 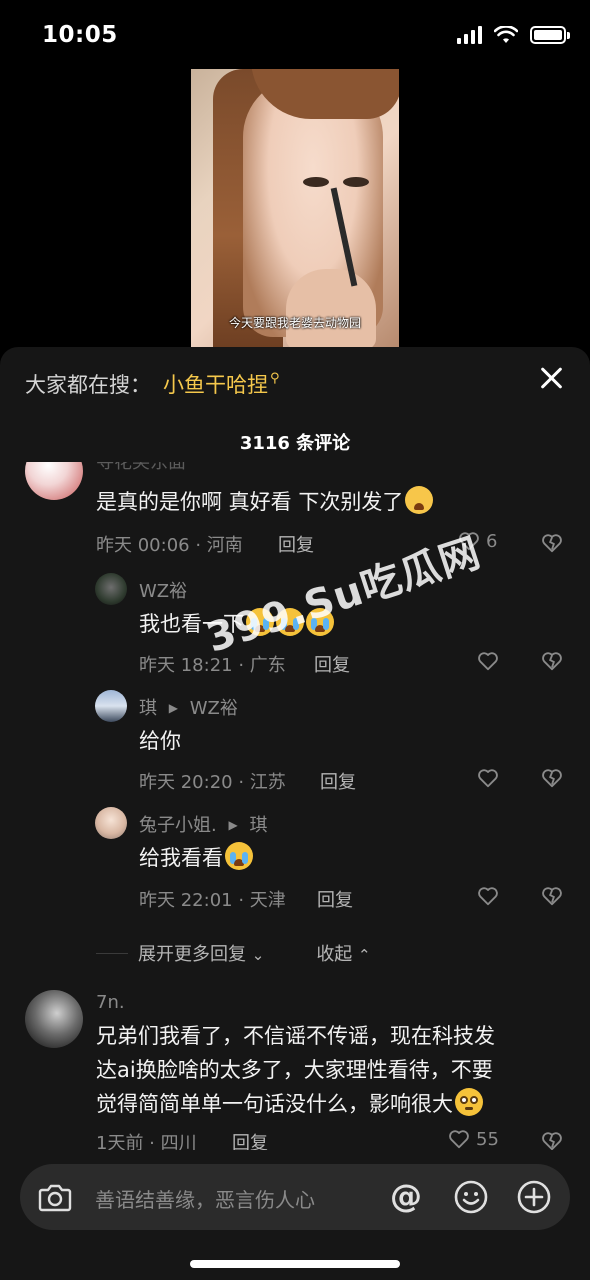 What do you see at coordinates (205, 1200) in the screenshot?
I see `comment-input-placeholder: 善语结善缘，恶言伤人心` at bounding box center [205, 1200].